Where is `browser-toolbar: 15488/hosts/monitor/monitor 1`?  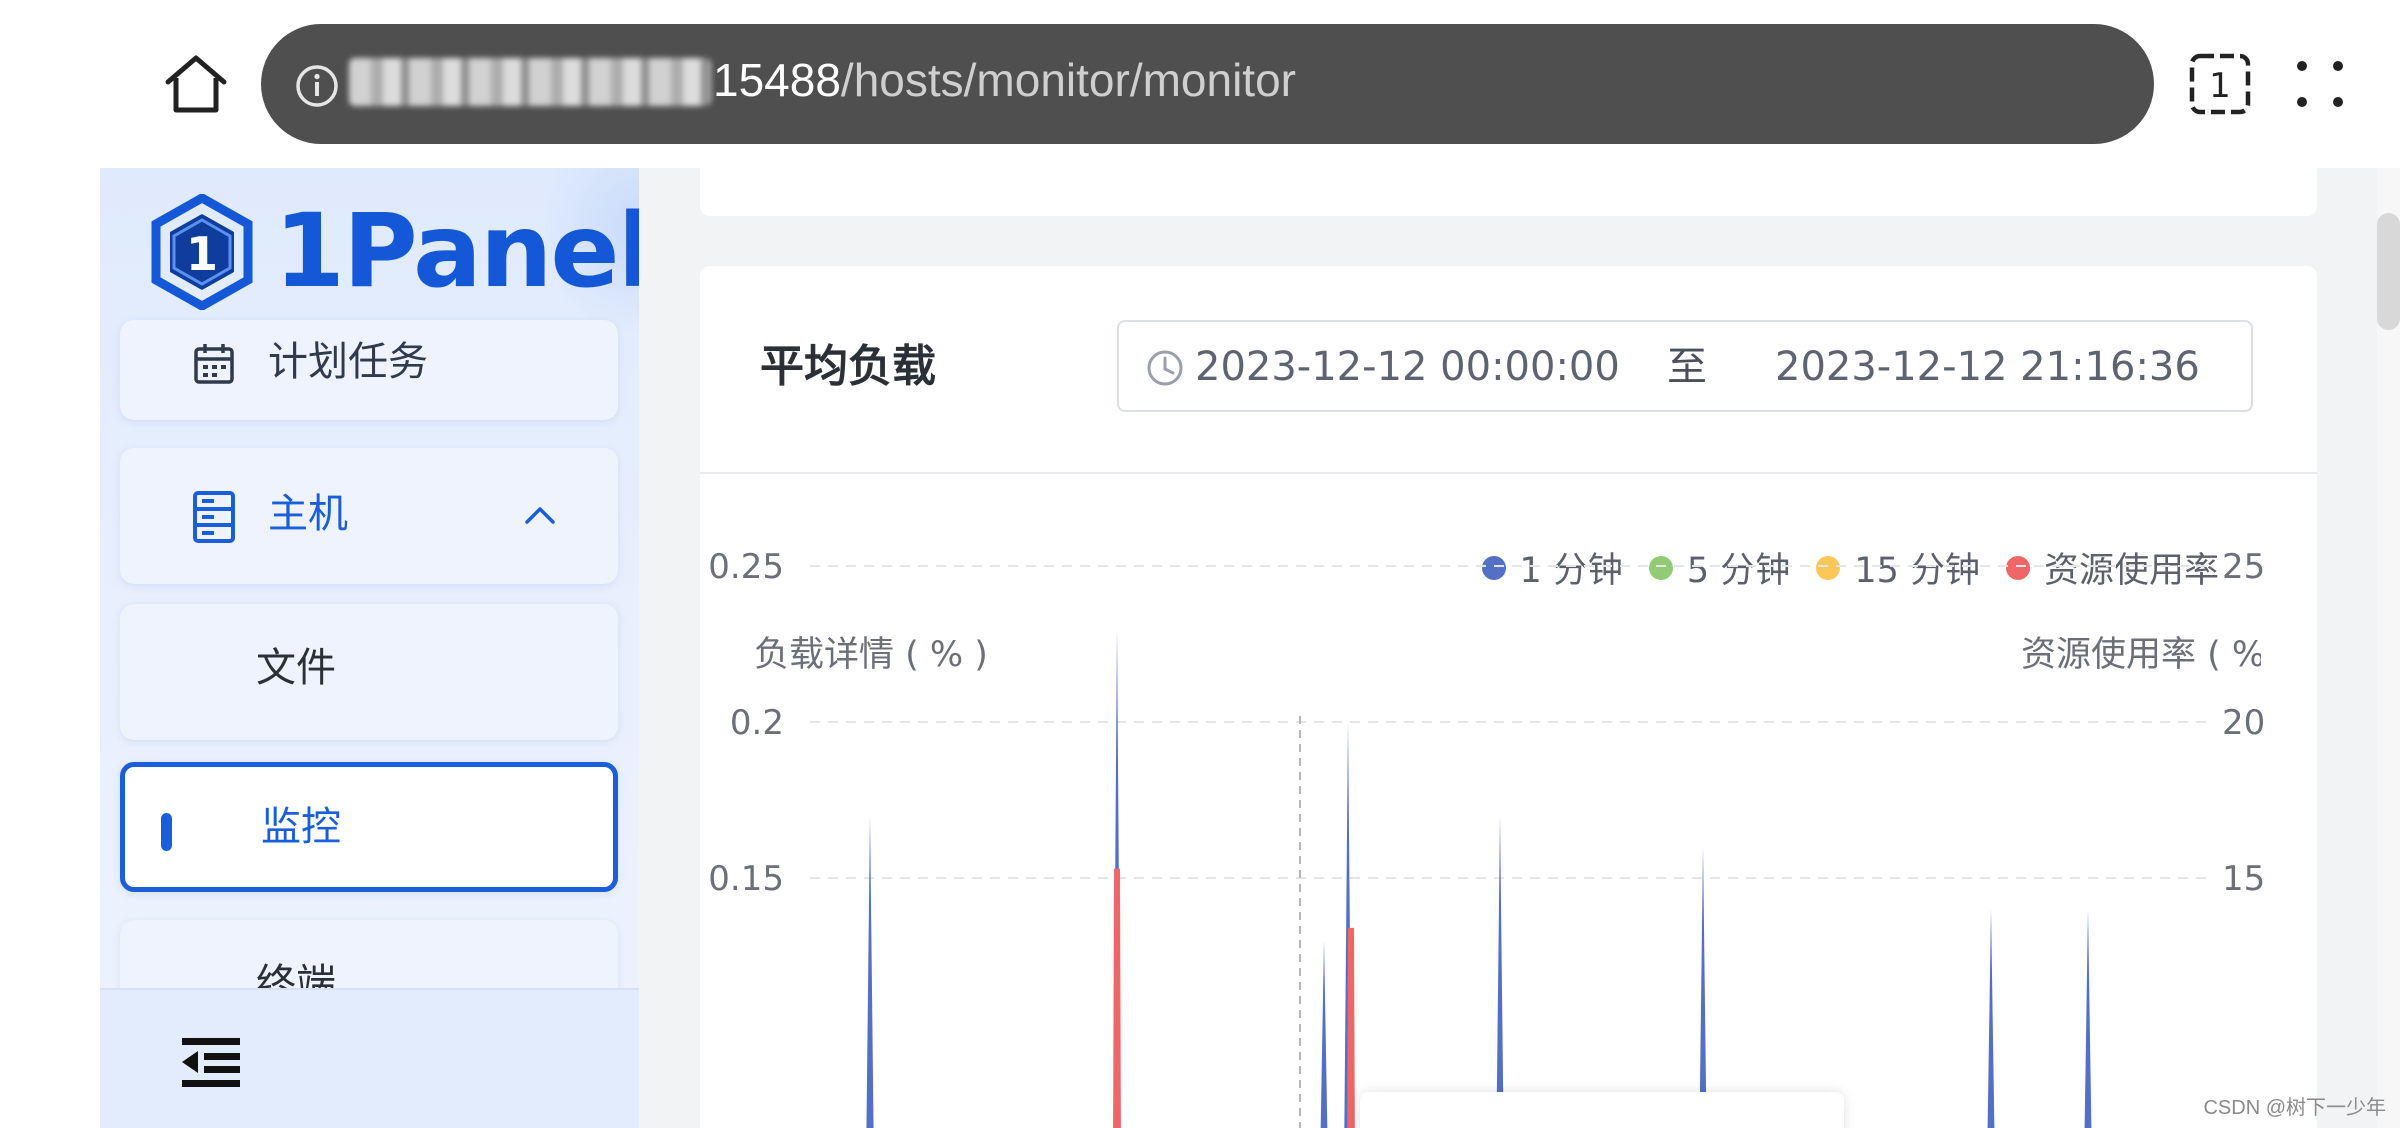
browser-toolbar: 15488/hosts/monitor/monitor 1 is located at coordinates (1200, 84).